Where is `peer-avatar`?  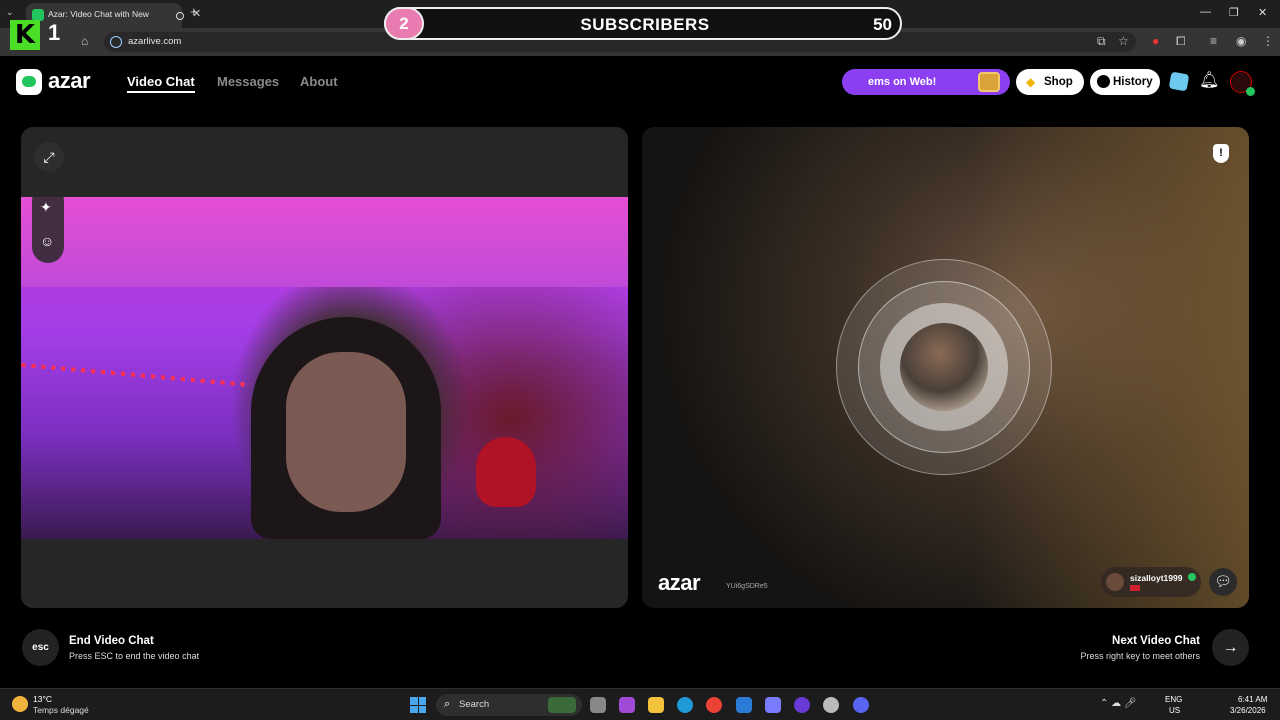
peer-avatar is located at coordinates (1115, 582).